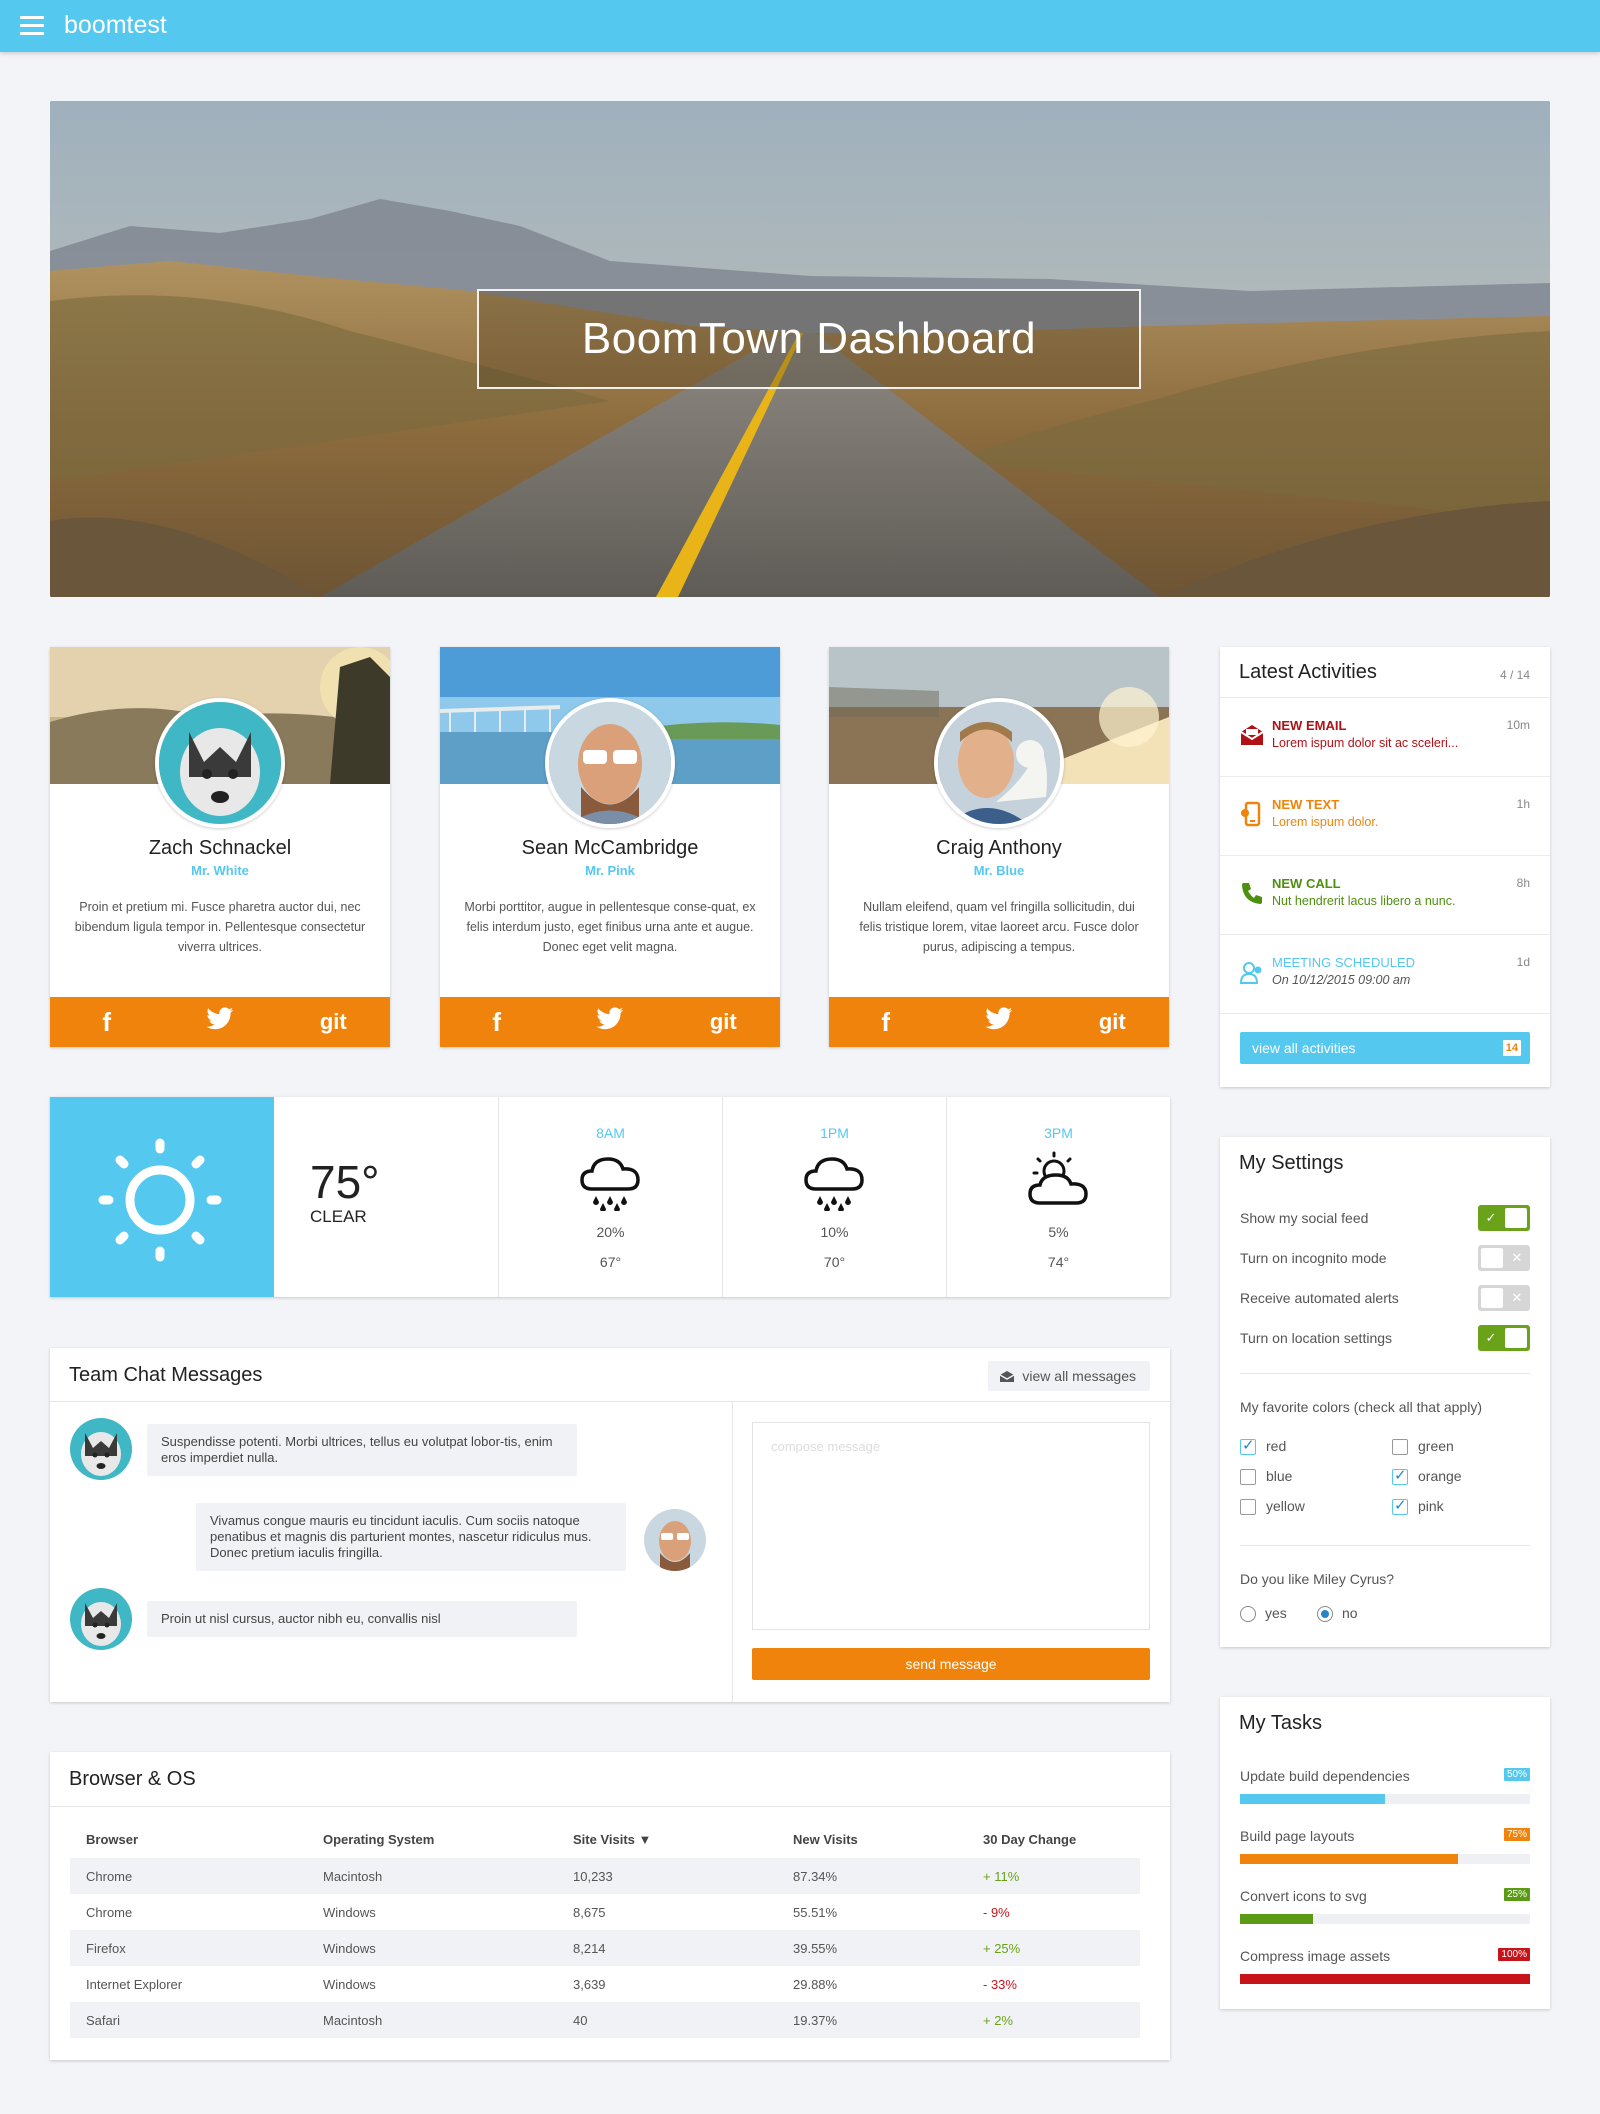  I want to click on radio-no: no, so click(1337, 1613).